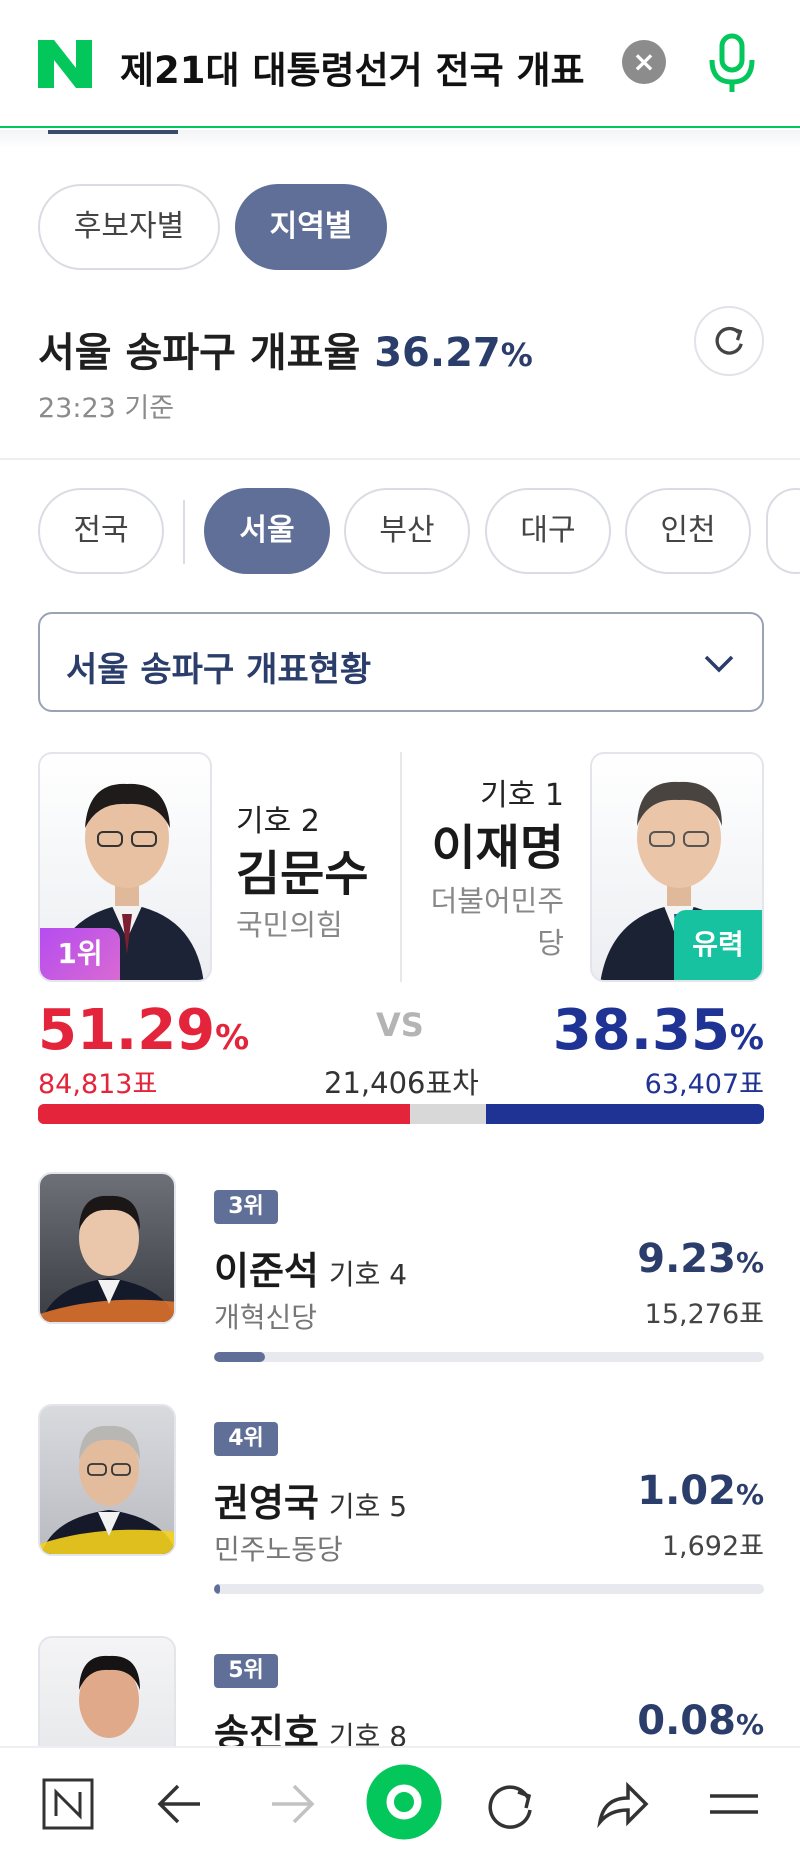  Describe the element at coordinates (704, 1314) in the screenshot. I see `candidate-votes: 15,276표` at that location.